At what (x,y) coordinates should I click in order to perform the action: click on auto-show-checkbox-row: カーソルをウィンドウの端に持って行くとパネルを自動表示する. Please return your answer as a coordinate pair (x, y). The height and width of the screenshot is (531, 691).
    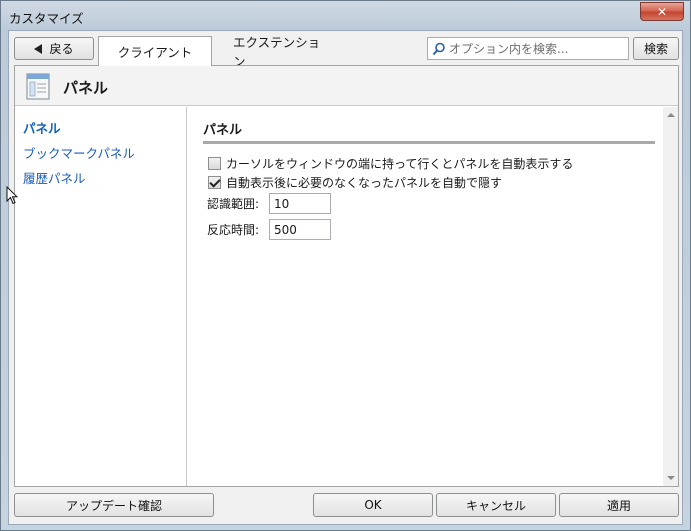
    Looking at the image, I should click on (390, 163).